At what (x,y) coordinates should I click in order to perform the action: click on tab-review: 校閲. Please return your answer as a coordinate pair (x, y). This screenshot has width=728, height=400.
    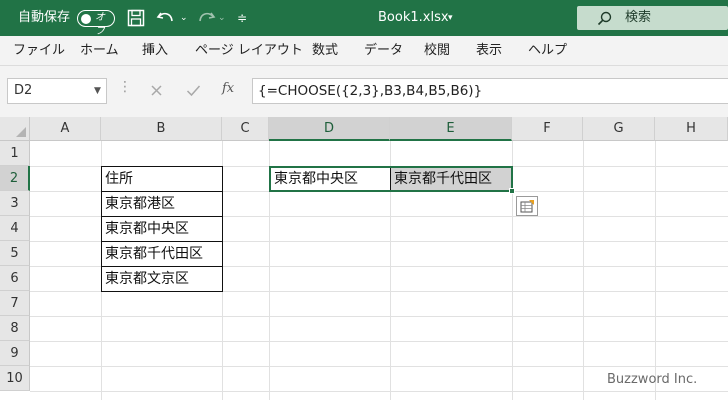
    Looking at the image, I should click on (437, 51).